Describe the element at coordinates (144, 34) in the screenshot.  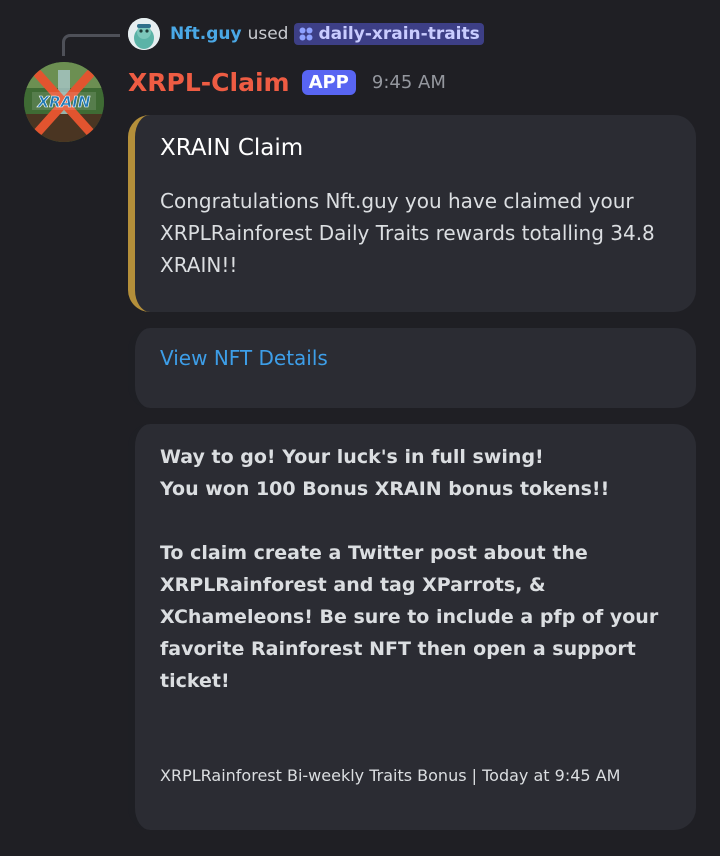
I see `user-avatar` at that location.